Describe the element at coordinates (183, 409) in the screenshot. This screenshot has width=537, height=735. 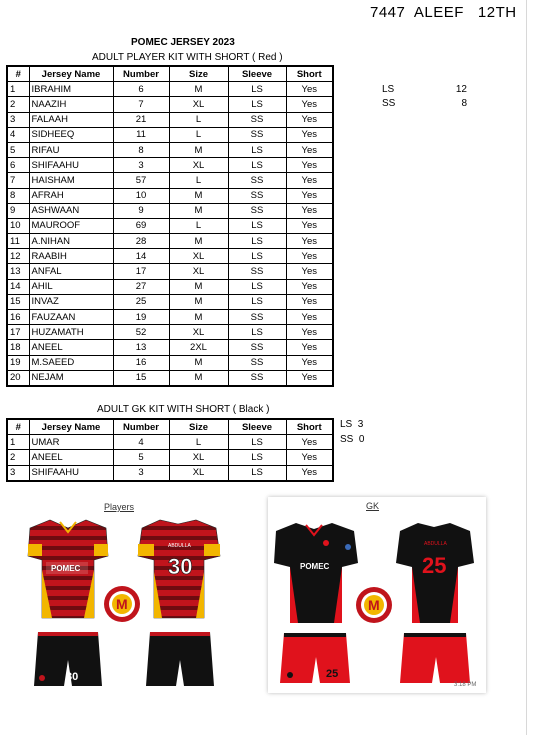
I see `gk-table-caption: ADULT GK KIT WITH SHORT ( Black )` at that location.